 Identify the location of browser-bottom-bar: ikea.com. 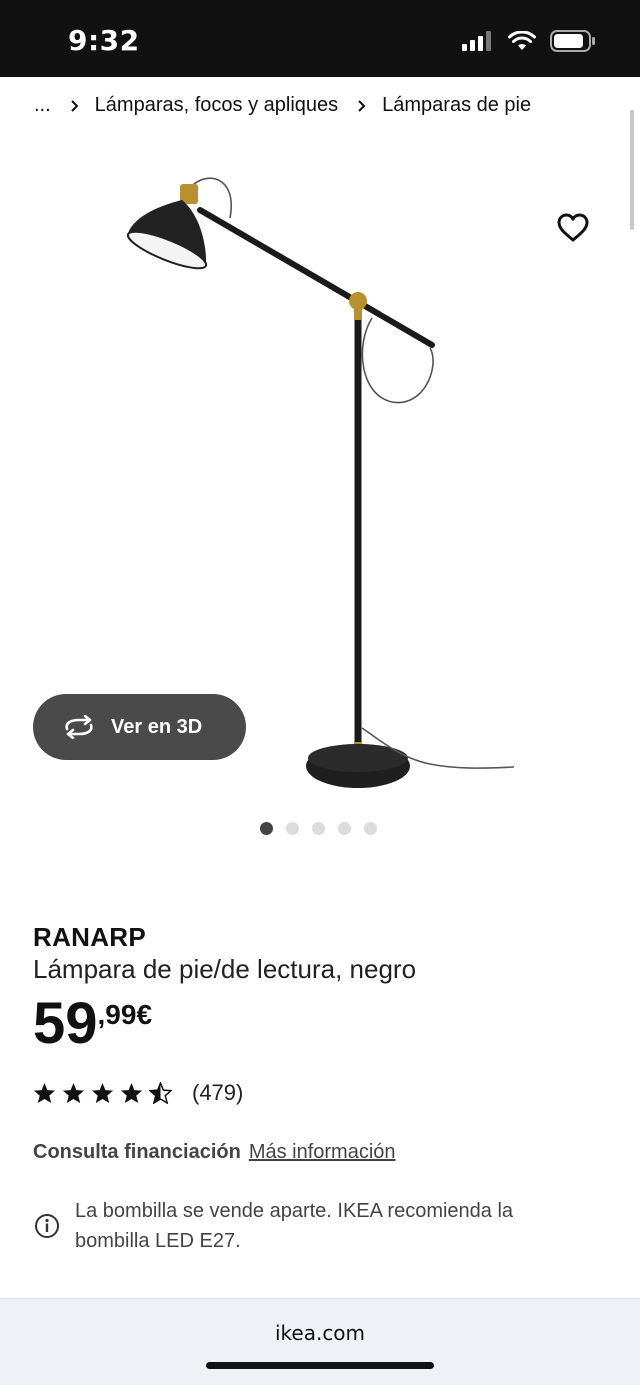
(320, 1341).